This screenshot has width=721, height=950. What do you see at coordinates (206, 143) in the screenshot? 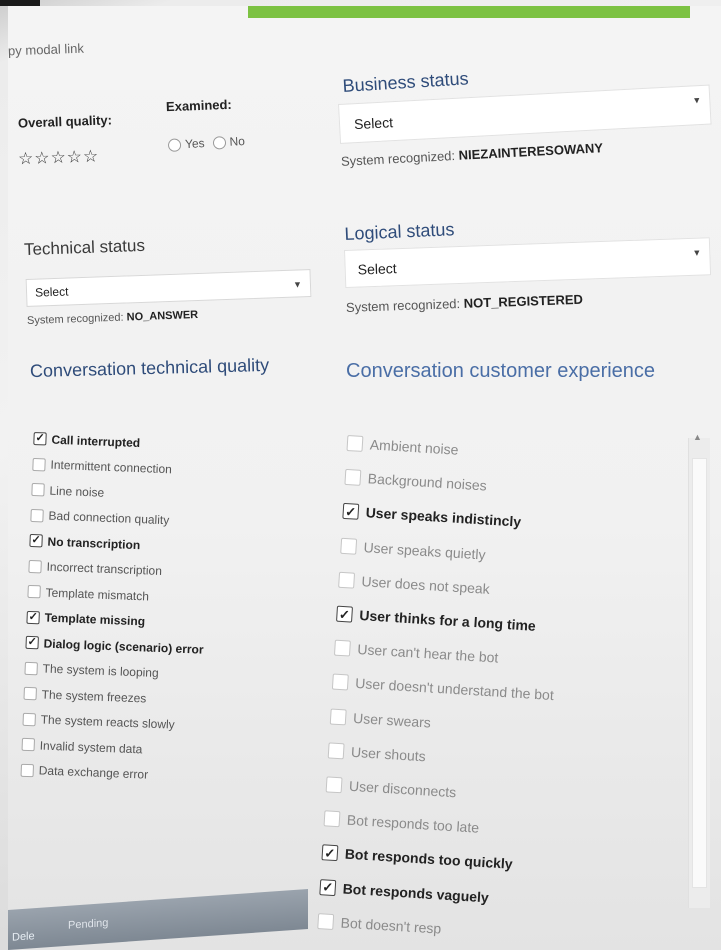
I see `examined-radio-group: Yes No` at bounding box center [206, 143].